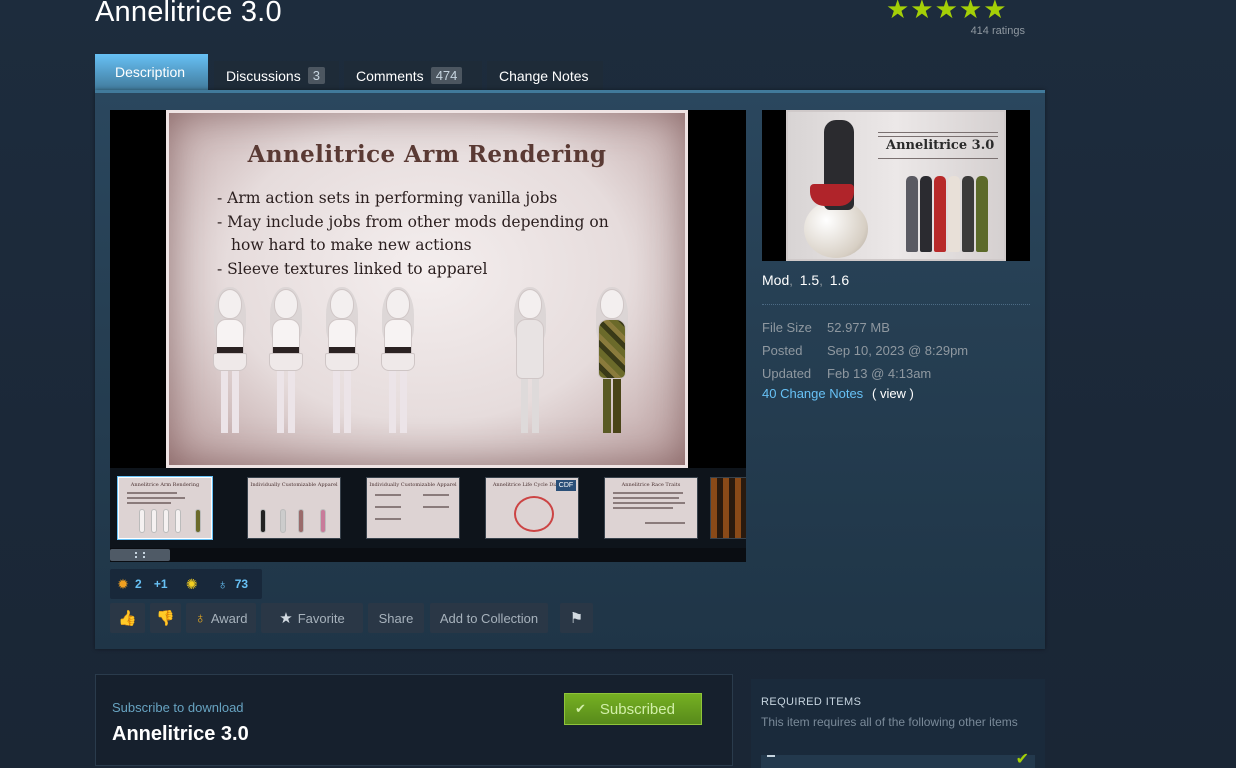 The height and width of the screenshot is (768, 1236). I want to click on rating-stars: ★★★★★, so click(947, 12).